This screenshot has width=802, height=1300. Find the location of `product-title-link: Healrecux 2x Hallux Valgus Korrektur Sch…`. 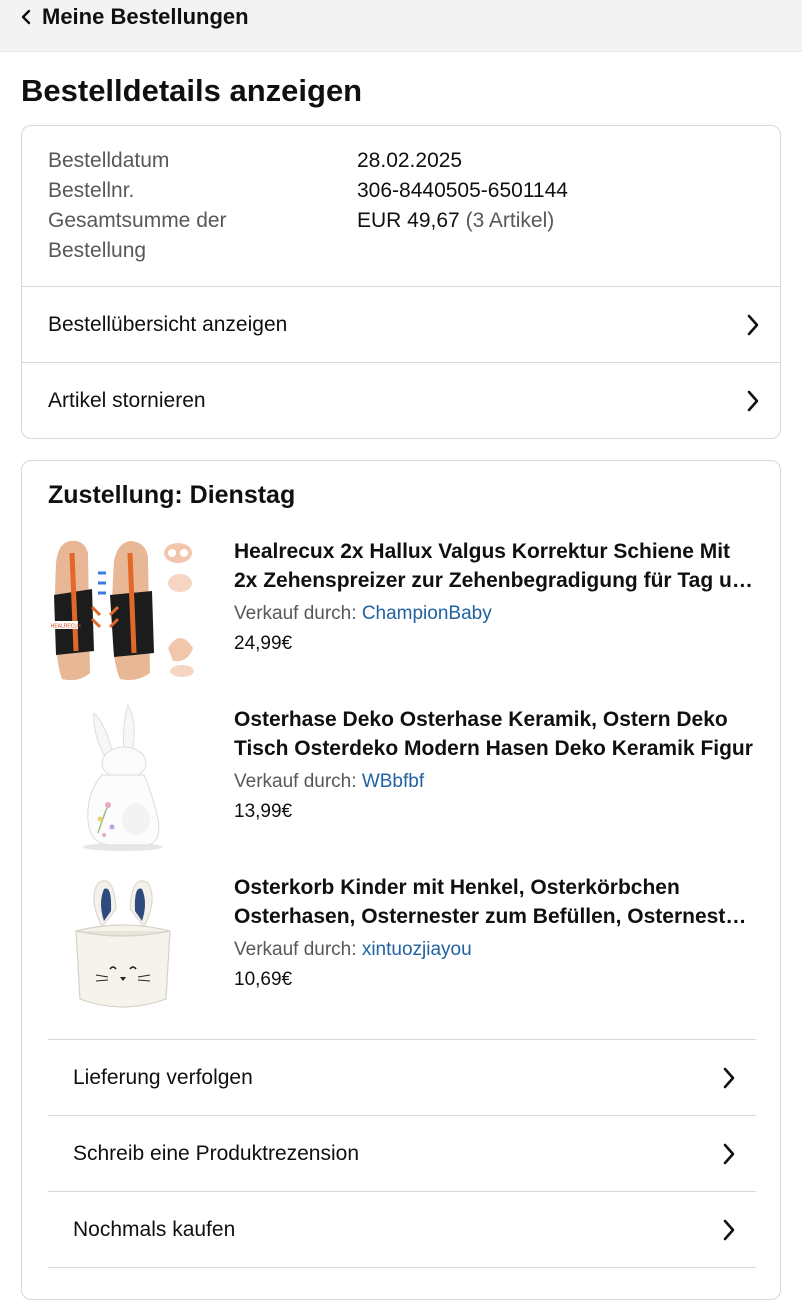

product-title-link: Healrecux 2x Hallux Valgus Korrektur Sch… is located at coordinates (496, 566).